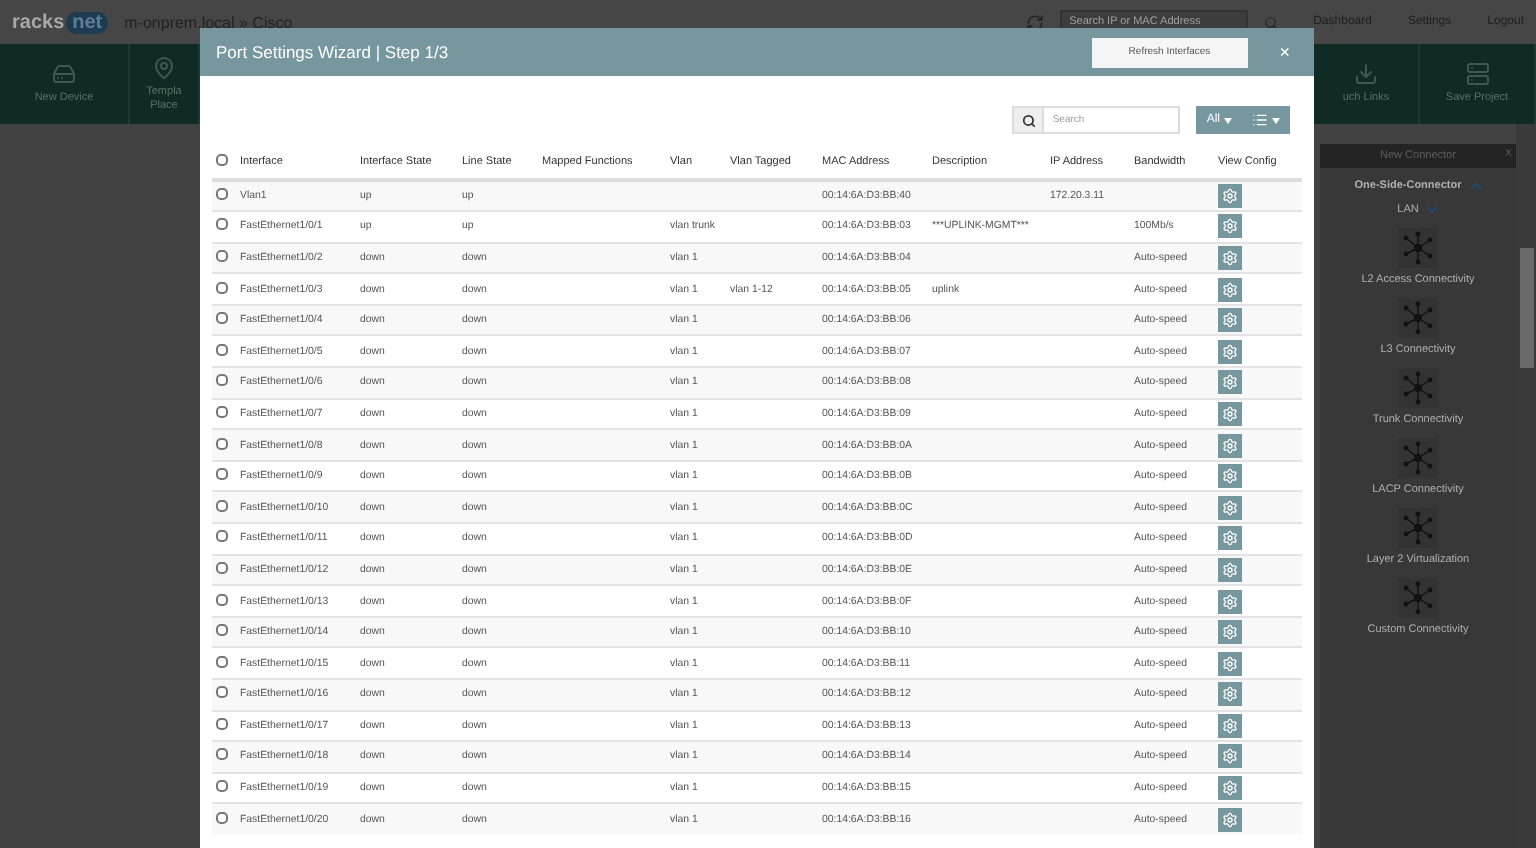 This screenshot has height=848, width=1536. What do you see at coordinates (1034, 22) in the screenshot?
I see `refresh-icon` at bounding box center [1034, 22].